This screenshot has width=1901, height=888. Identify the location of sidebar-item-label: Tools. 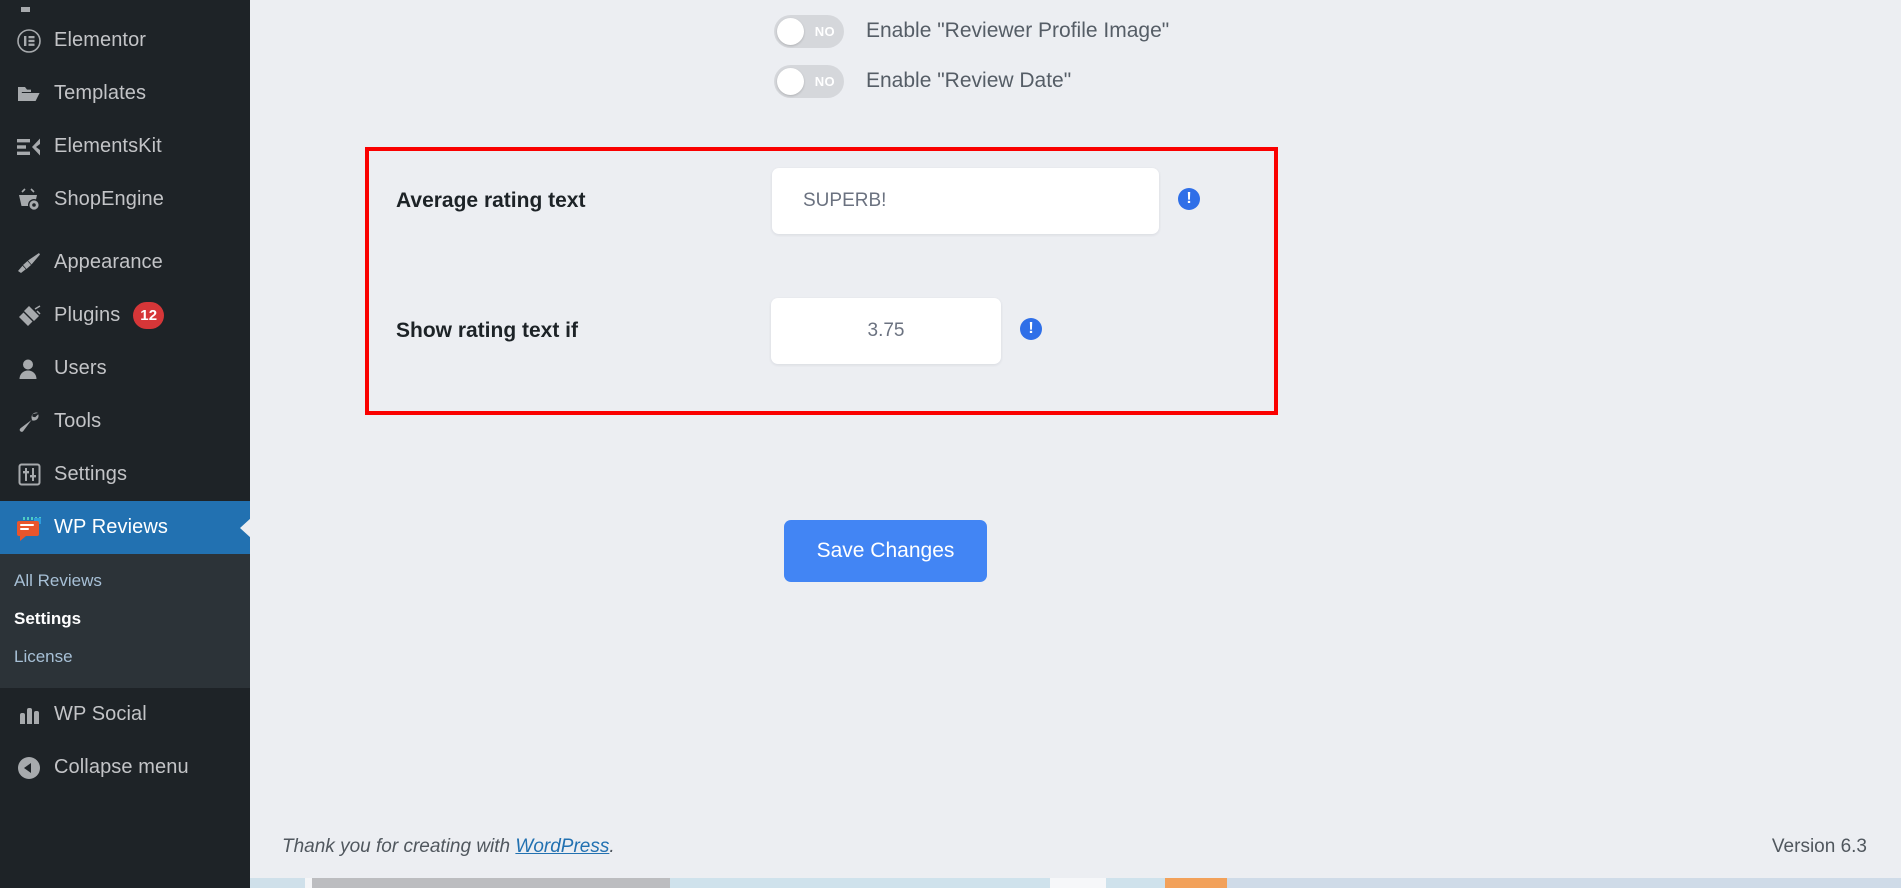
(78, 421).